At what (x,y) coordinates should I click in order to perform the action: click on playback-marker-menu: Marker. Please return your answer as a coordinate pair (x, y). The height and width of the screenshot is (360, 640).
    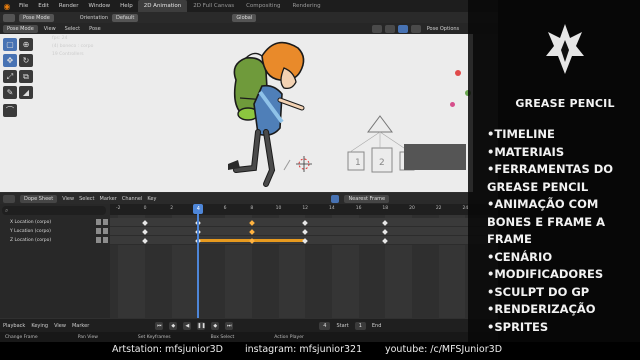
    Looking at the image, I should click on (80, 326).